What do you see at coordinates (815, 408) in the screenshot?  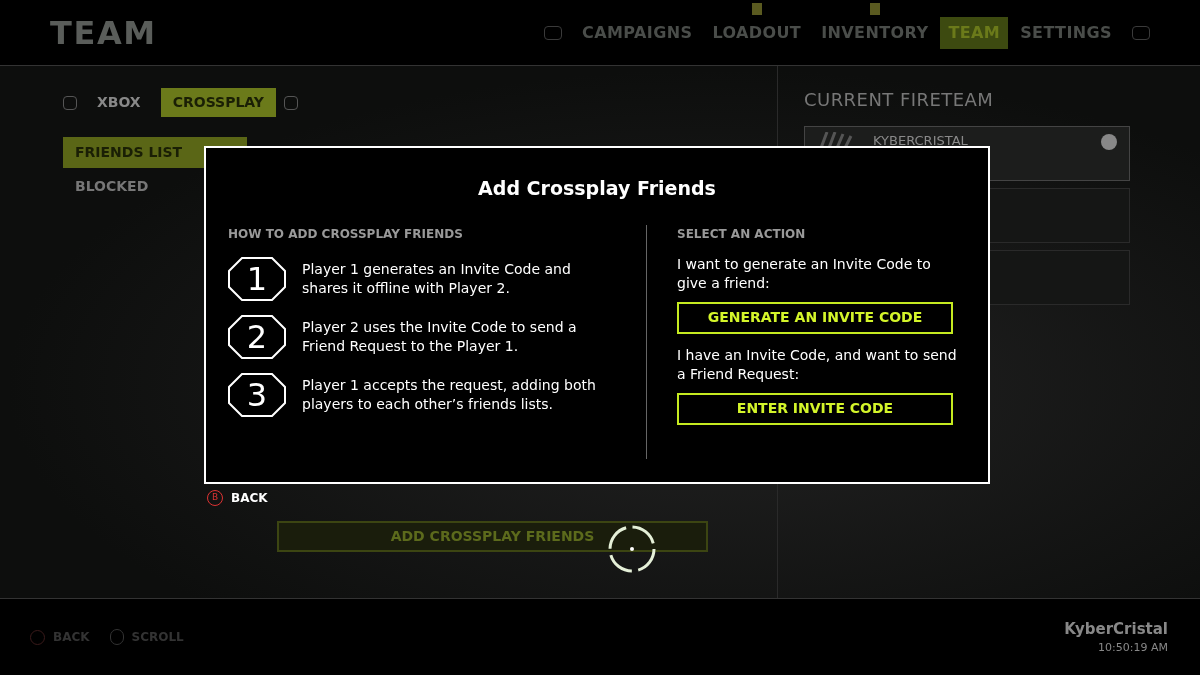 I see `action-button: ENTER INVITE CODE` at bounding box center [815, 408].